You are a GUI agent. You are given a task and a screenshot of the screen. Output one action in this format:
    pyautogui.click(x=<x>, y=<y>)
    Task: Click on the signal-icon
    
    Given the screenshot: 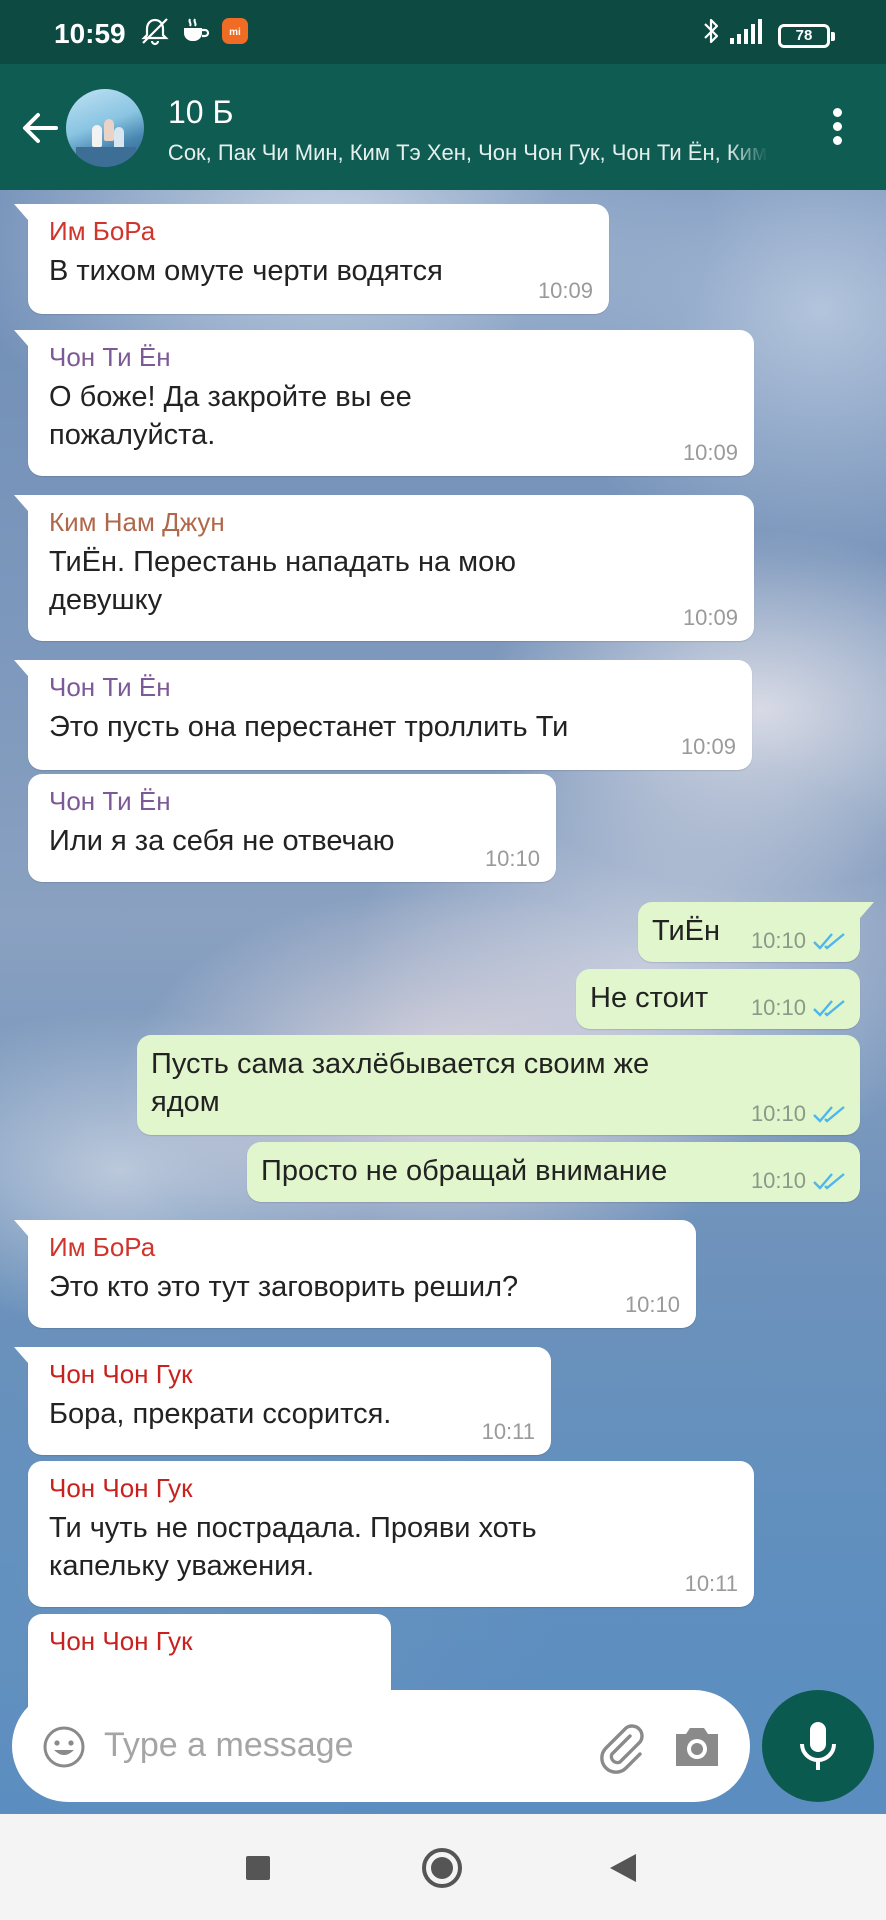 What is the action you would take?
    pyautogui.click(x=746, y=31)
    